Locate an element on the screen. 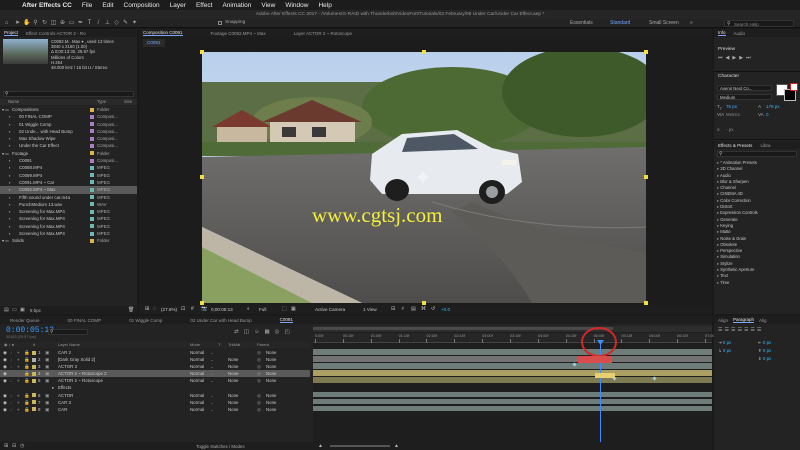 The width and height of the screenshot is (800, 450). flowchart-icon: ⌘ is located at coordinates (423, 309).